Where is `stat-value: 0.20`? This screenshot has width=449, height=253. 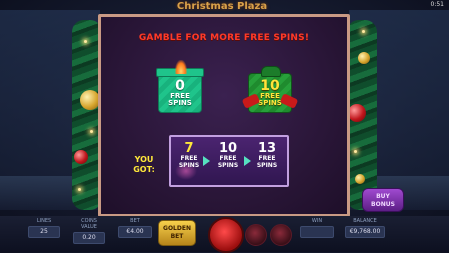
stat-value: 0.20 is located at coordinates (89, 238).